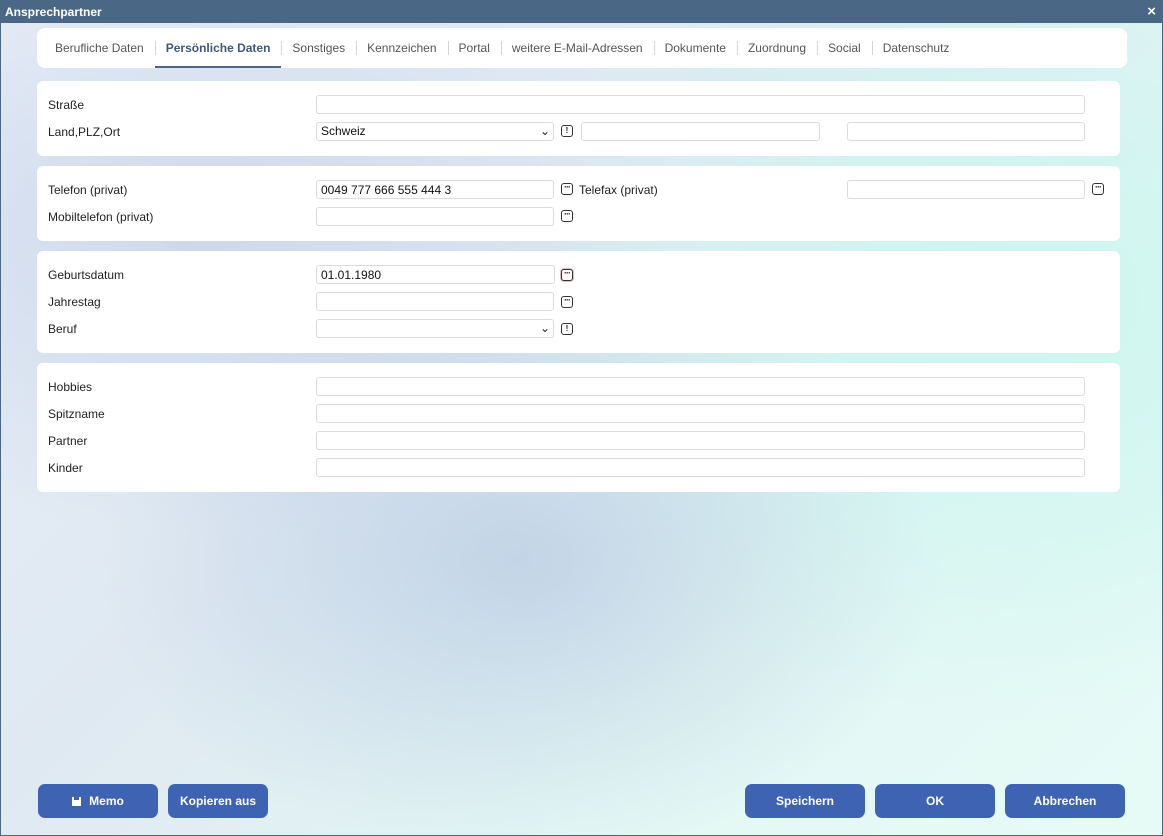 The width and height of the screenshot is (1163, 836). What do you see at coordinates (581, 12) in the screenshot?
I see `titlebar: Ansprechpartner ×` at bounding box center [581, 12].